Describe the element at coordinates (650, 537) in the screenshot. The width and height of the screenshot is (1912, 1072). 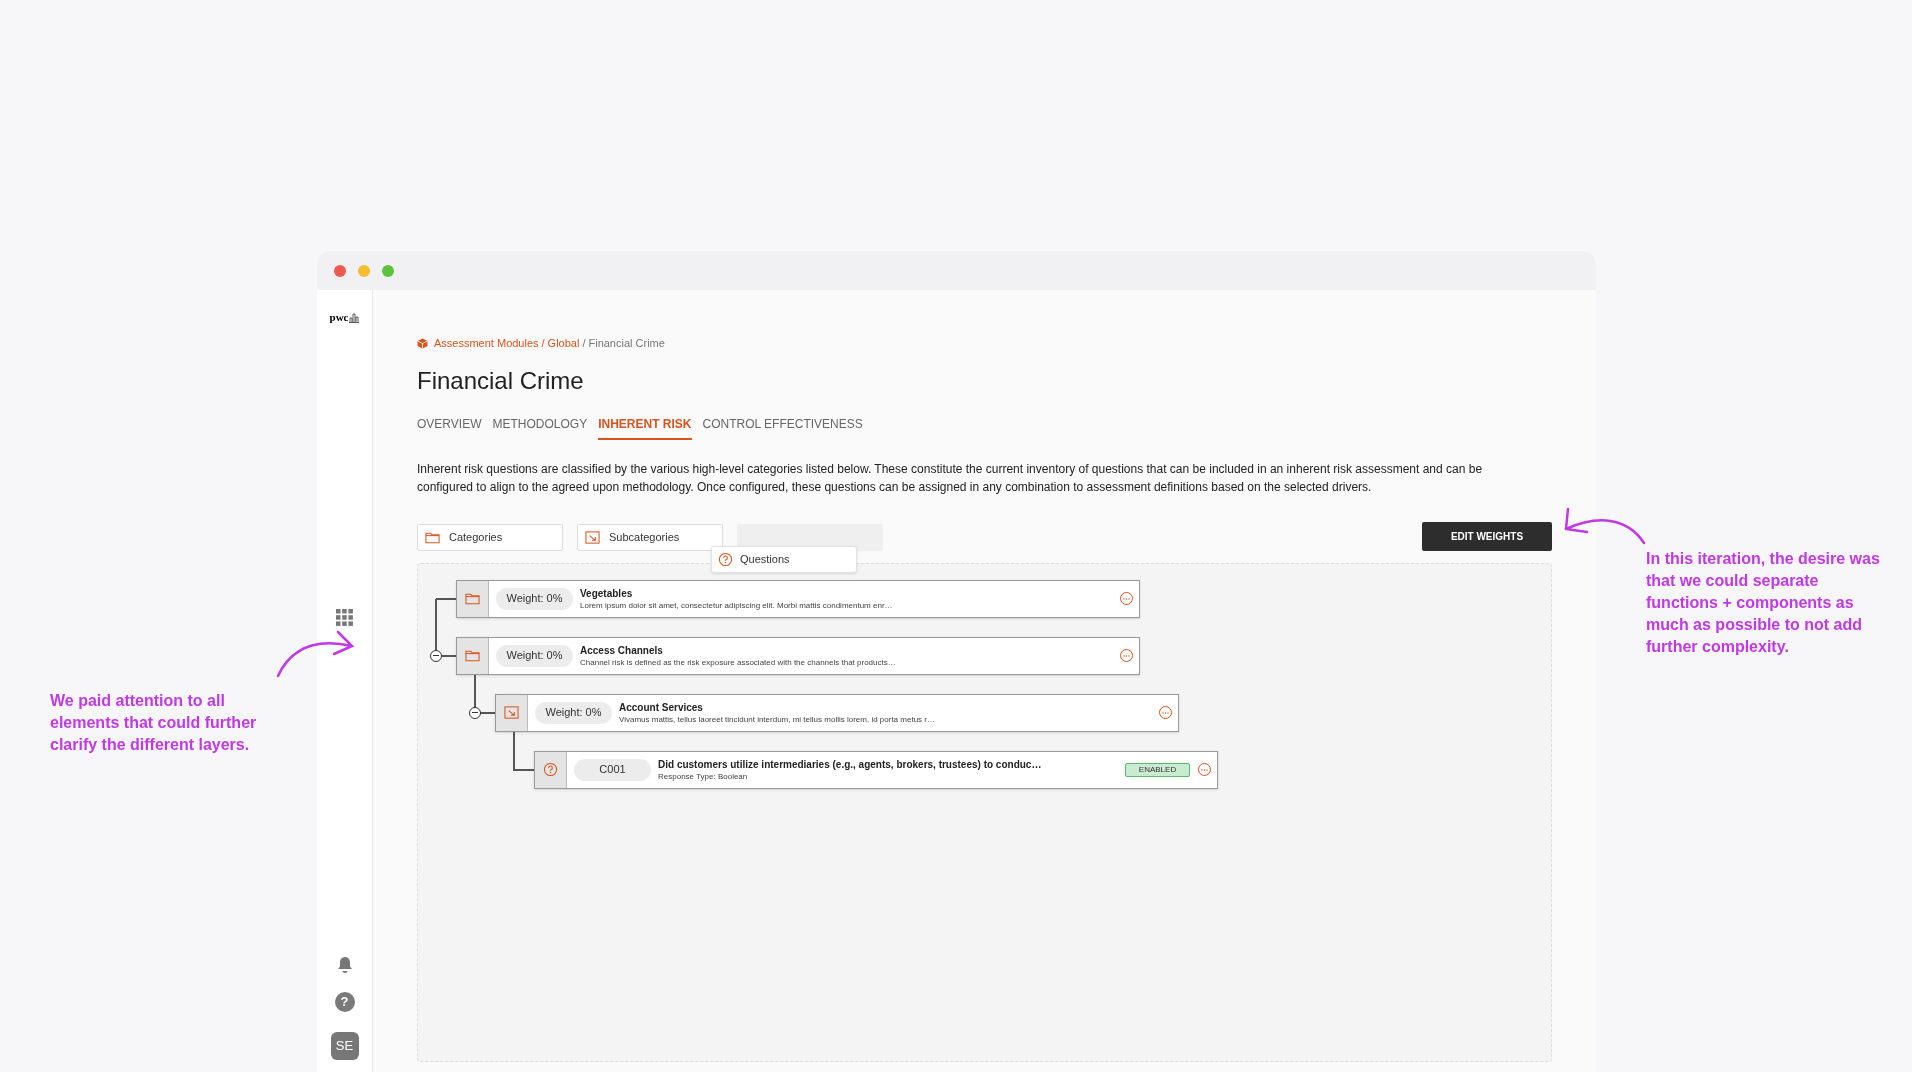
I see `filter-button: Subcategories` at that location.